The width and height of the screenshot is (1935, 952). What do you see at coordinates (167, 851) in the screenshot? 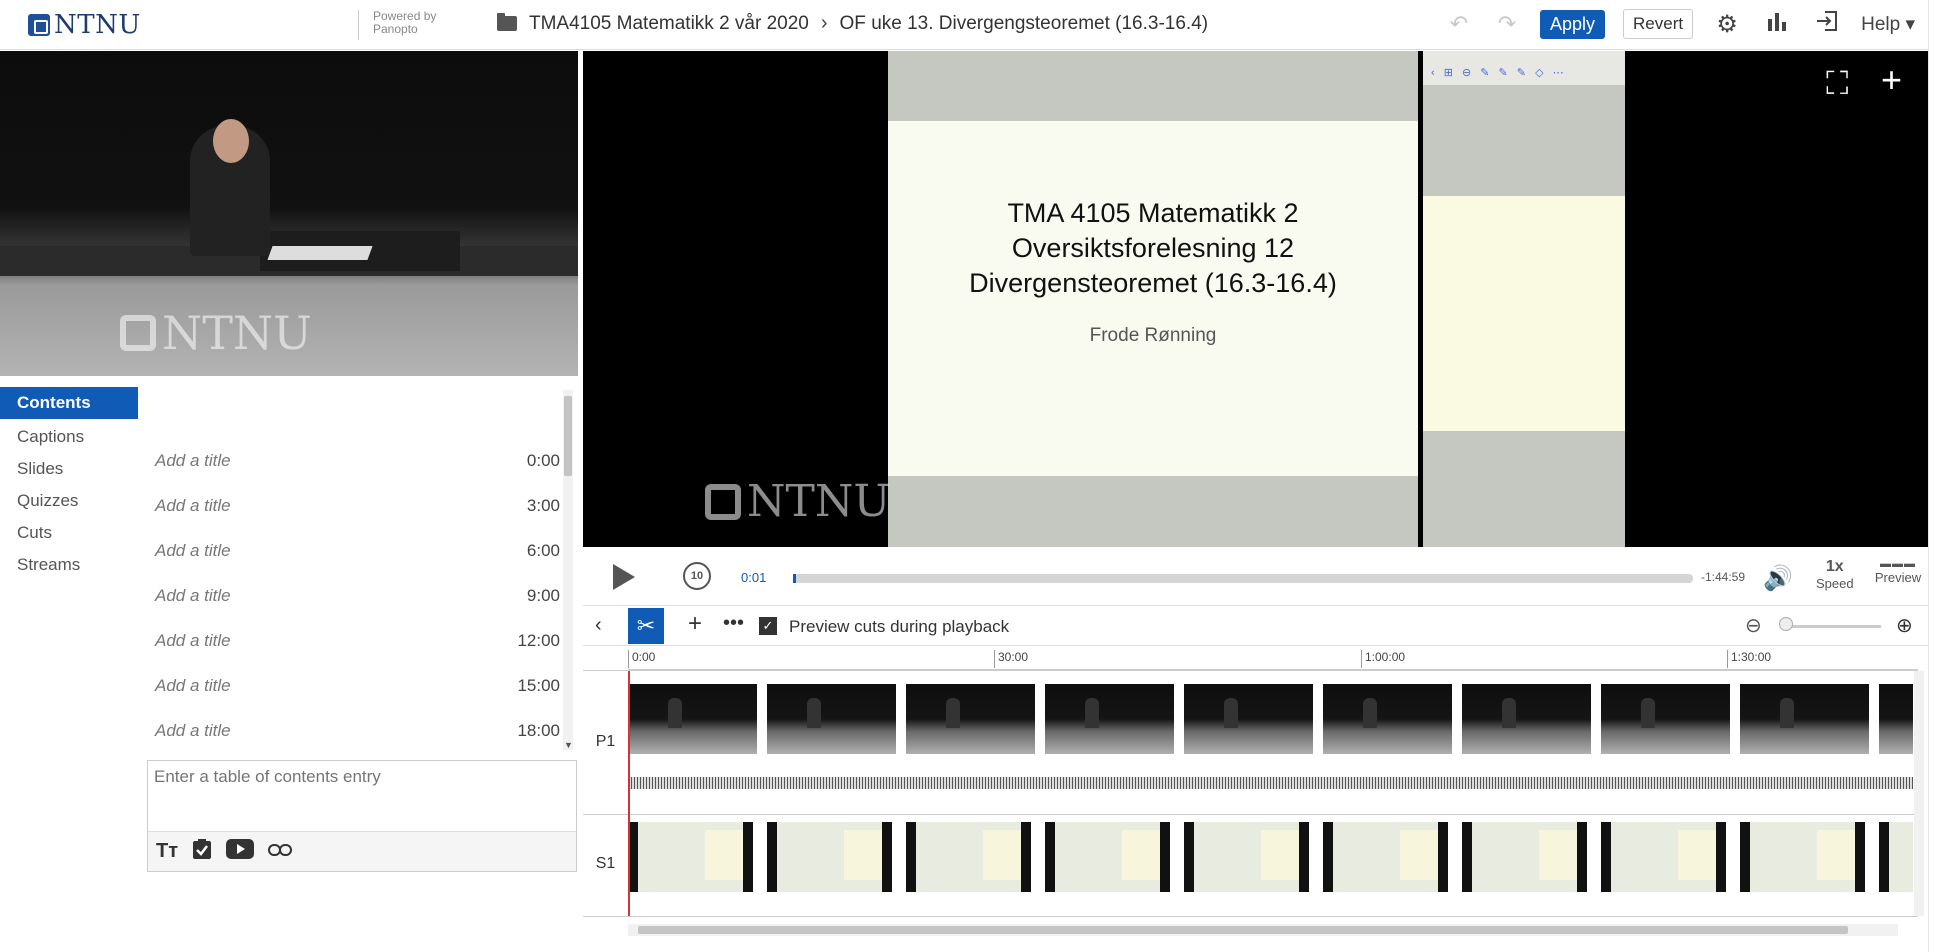
I see `text-format-icon: Tт` at bounding box center [167, 851].